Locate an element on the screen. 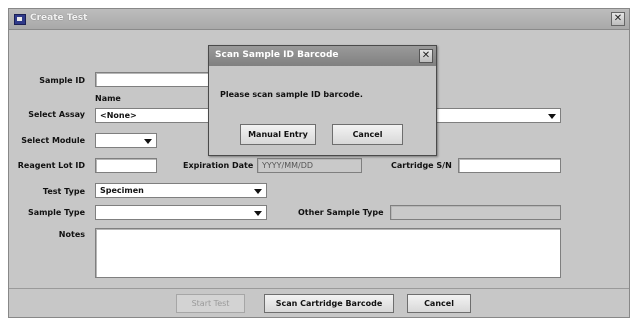 This screenshot has height=320, width=639. select-assay-label: Select Assay is located at coordinates (56, 114).